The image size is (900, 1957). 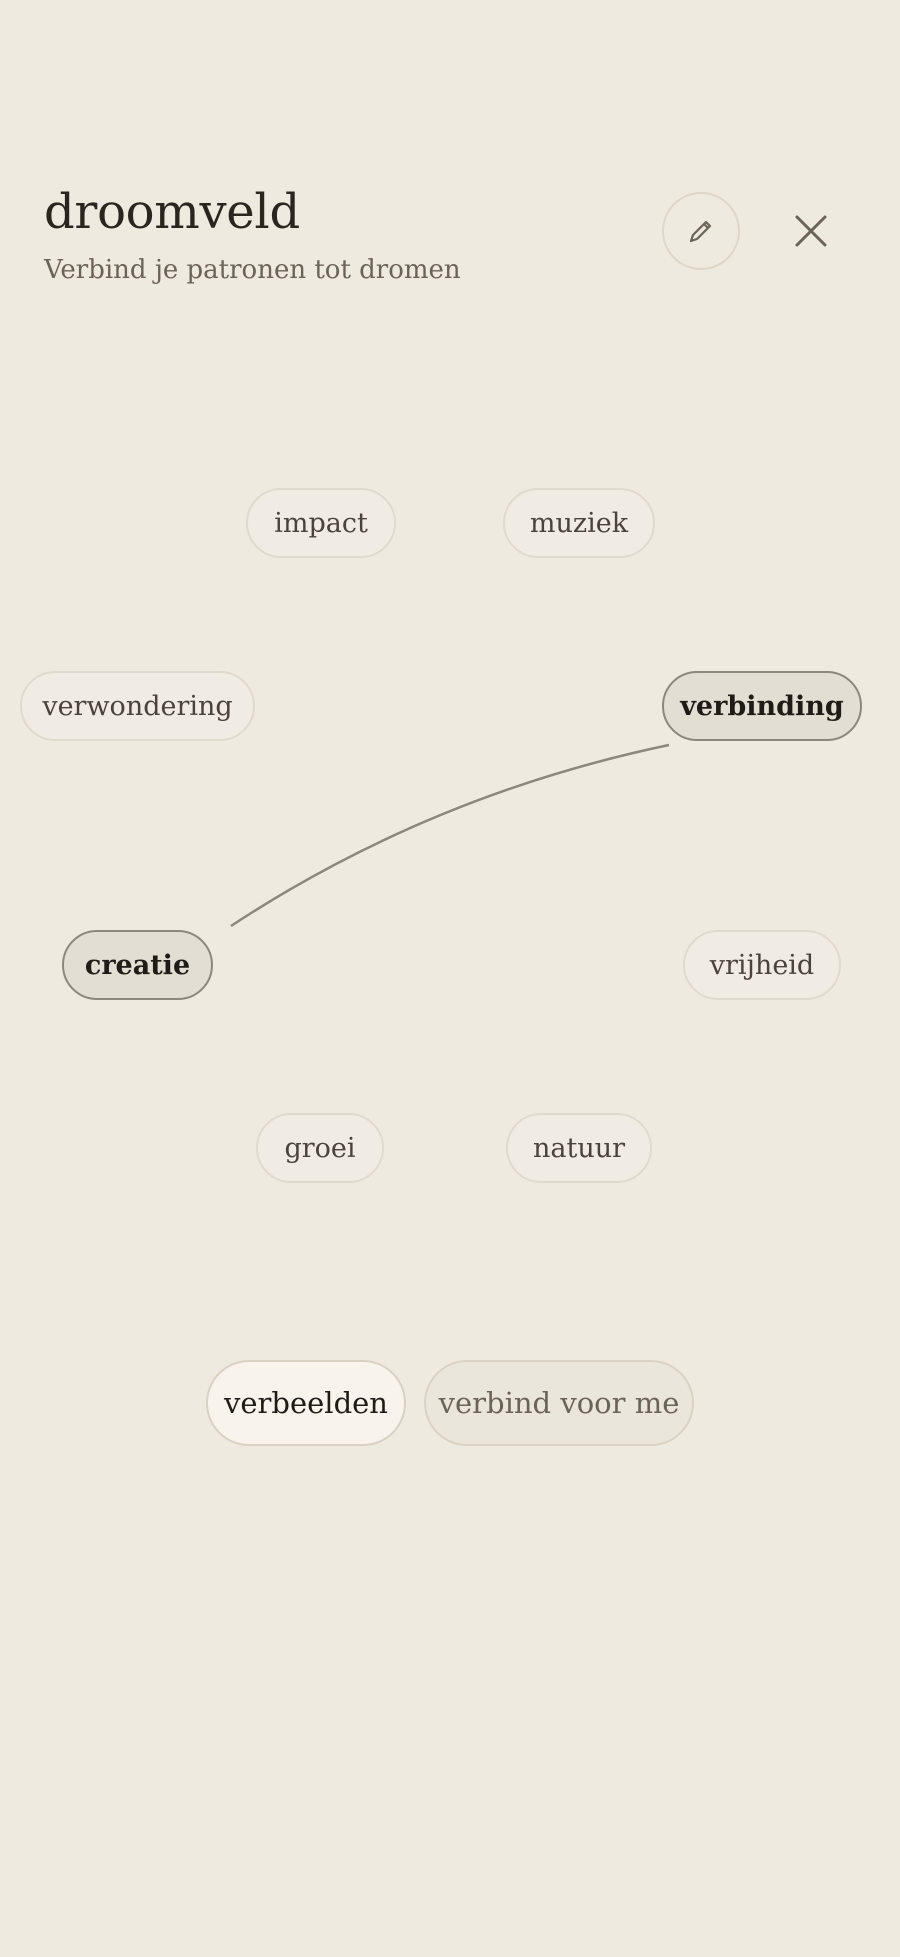 I want to click on word-chip-groei: groei, so click(x=320, y=1148).